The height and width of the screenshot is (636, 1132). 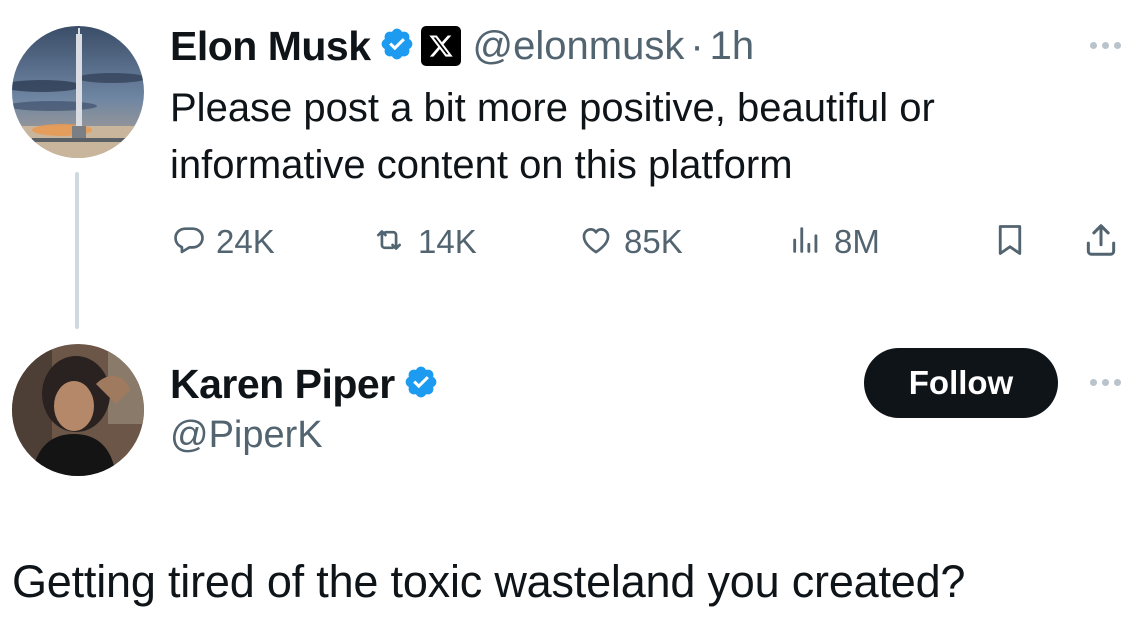 What do you see at coordinates (857, 241) in the screenshot?
I see `views-count: 8M` at bounding box center [857, 241].